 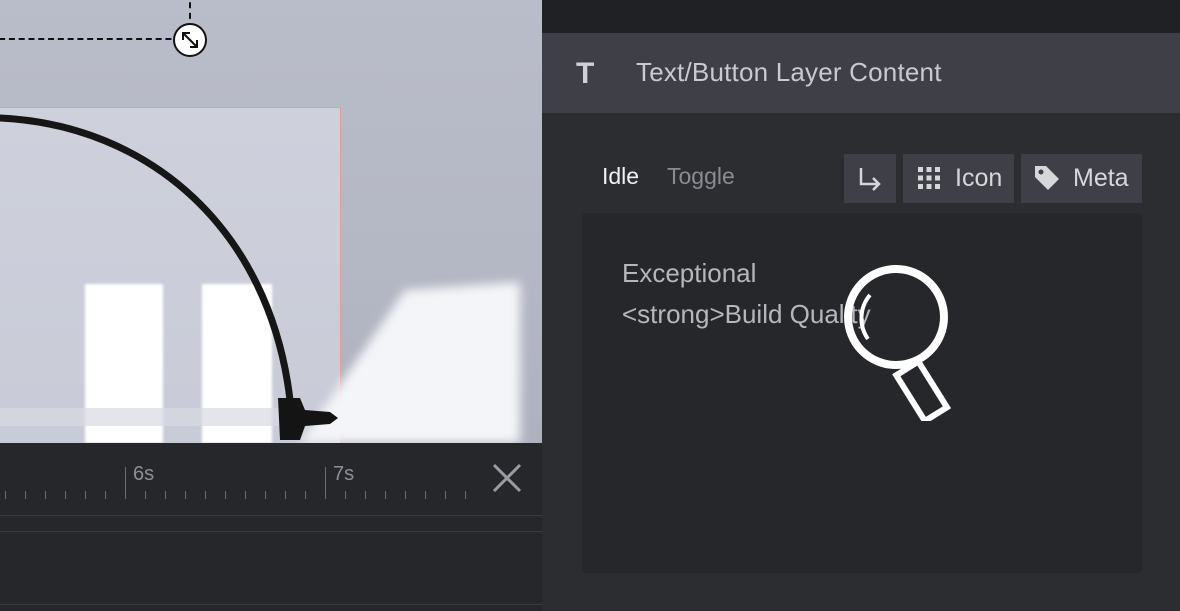 What do you see at coordinates (746, 314) in the screenshot?
I see `editor-line-2: <strong>Build Quality` at bounding box center [746, 314].